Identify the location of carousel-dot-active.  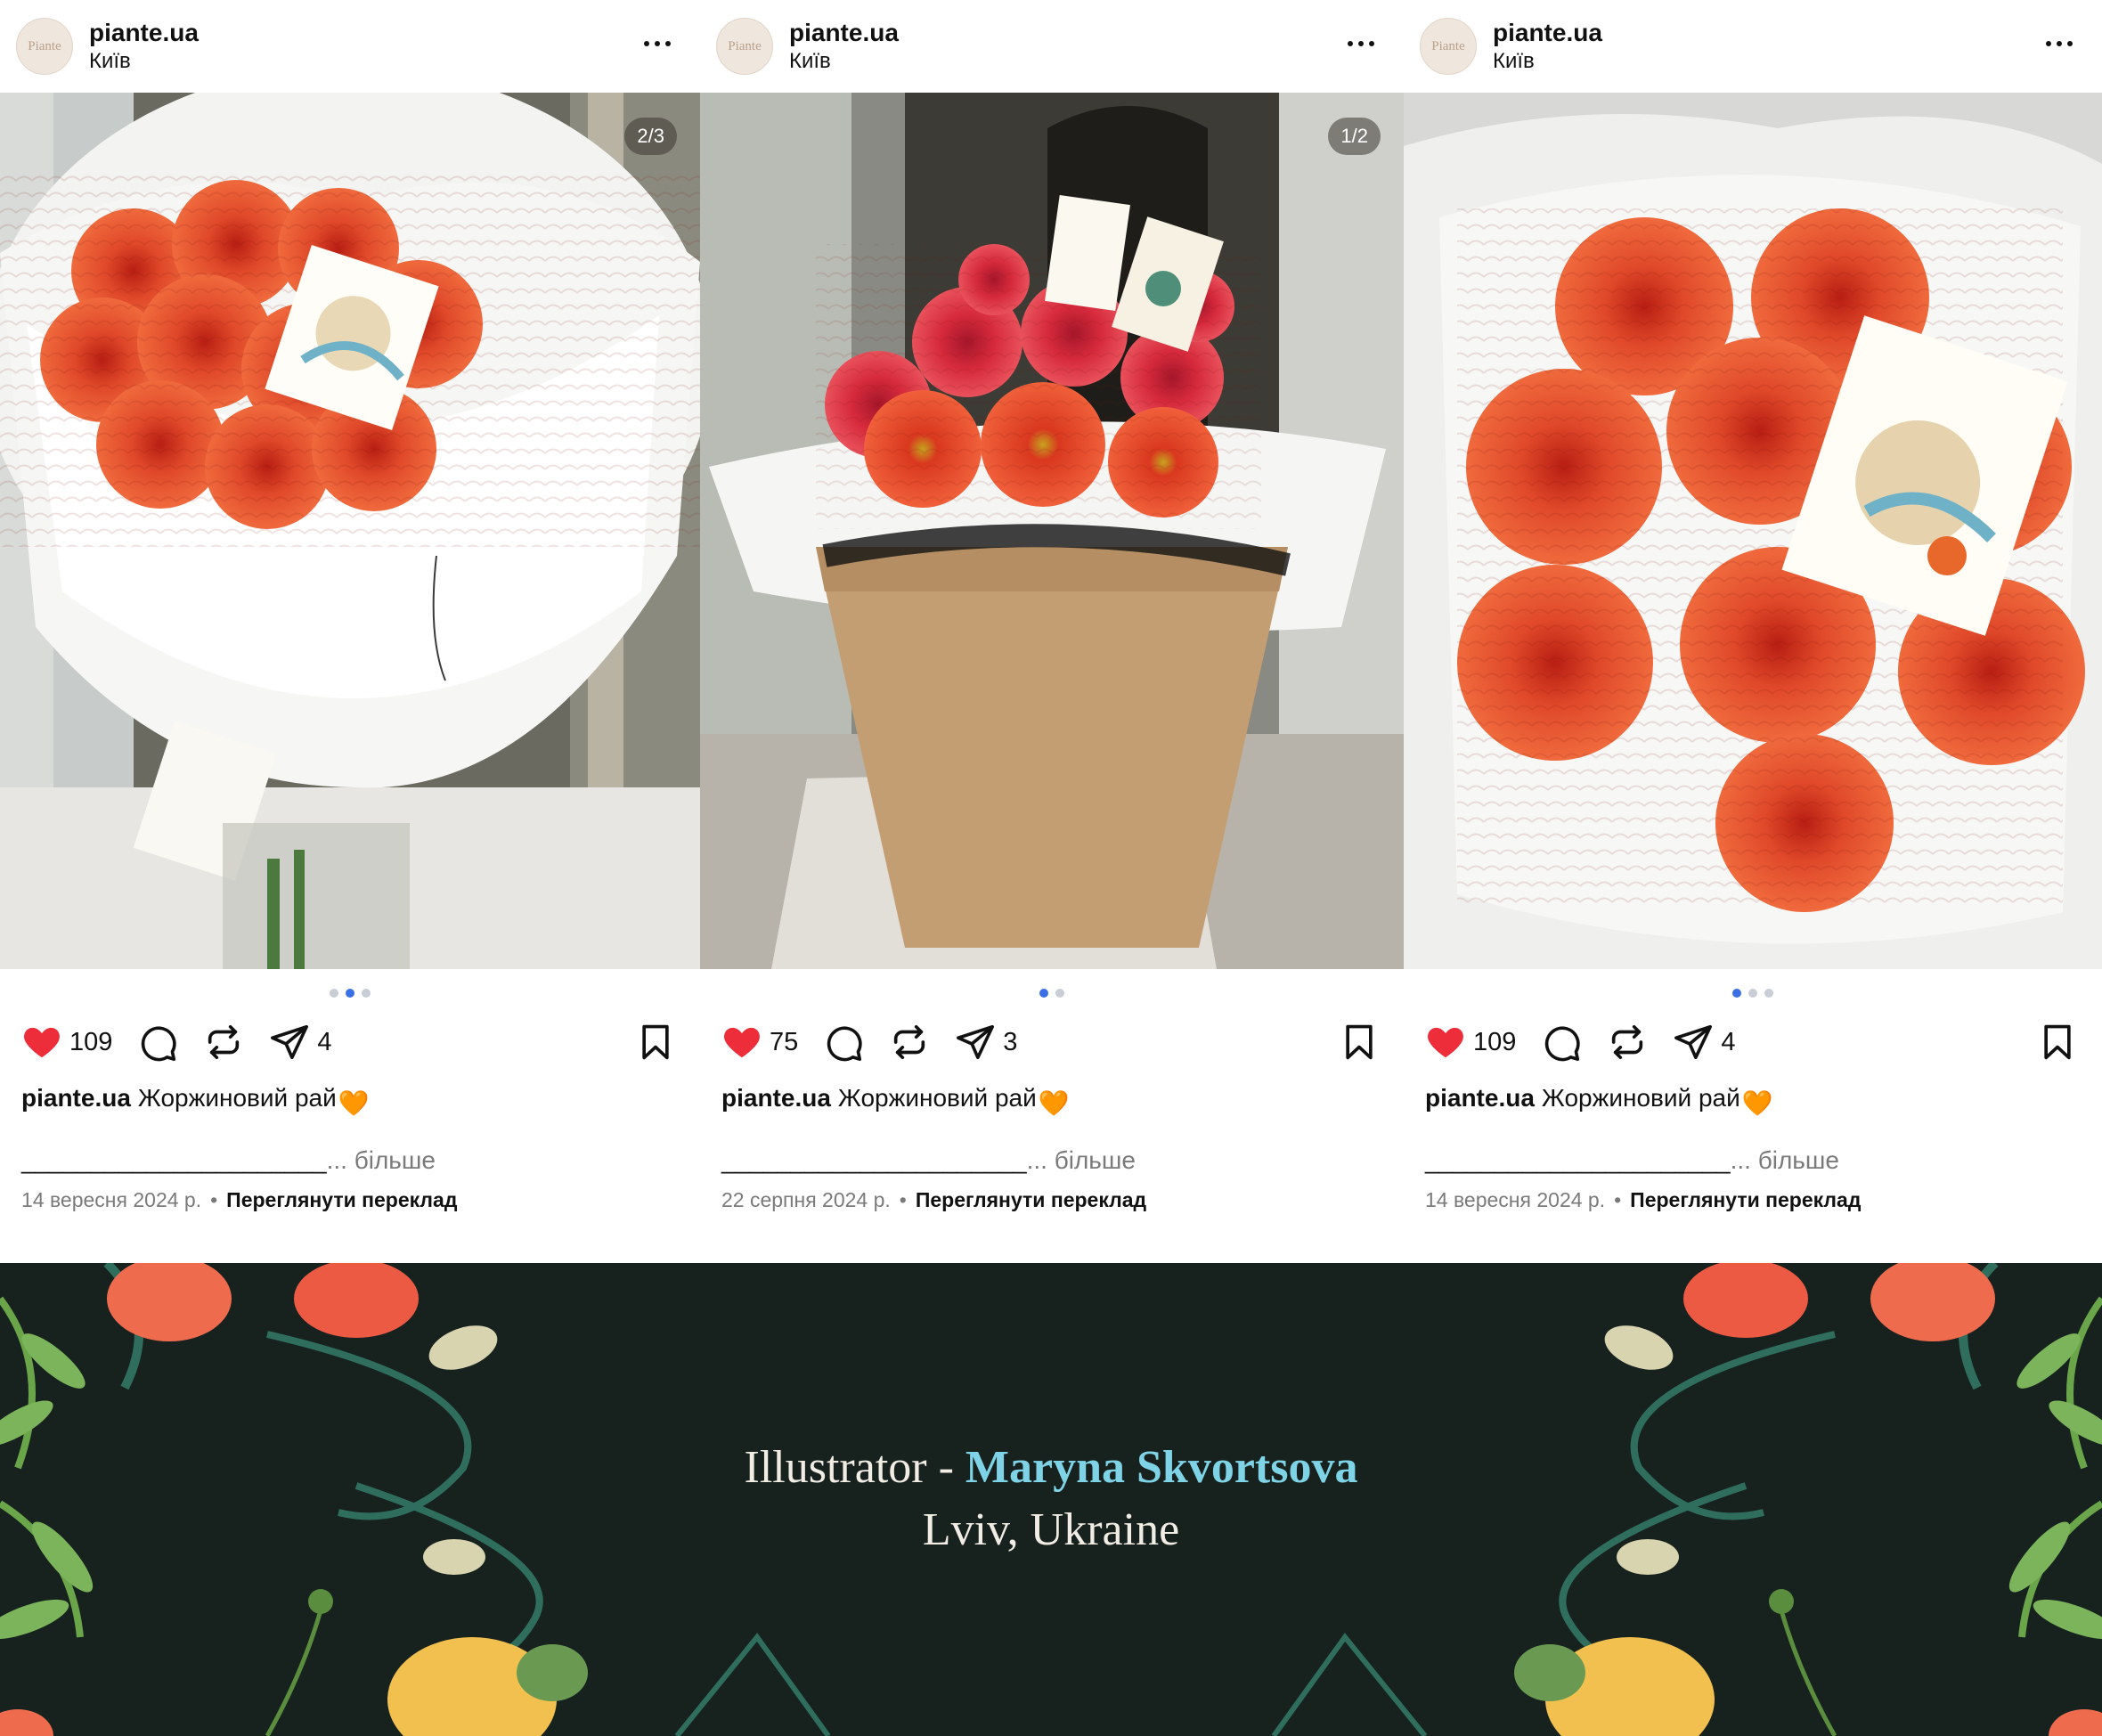
(350, 994).